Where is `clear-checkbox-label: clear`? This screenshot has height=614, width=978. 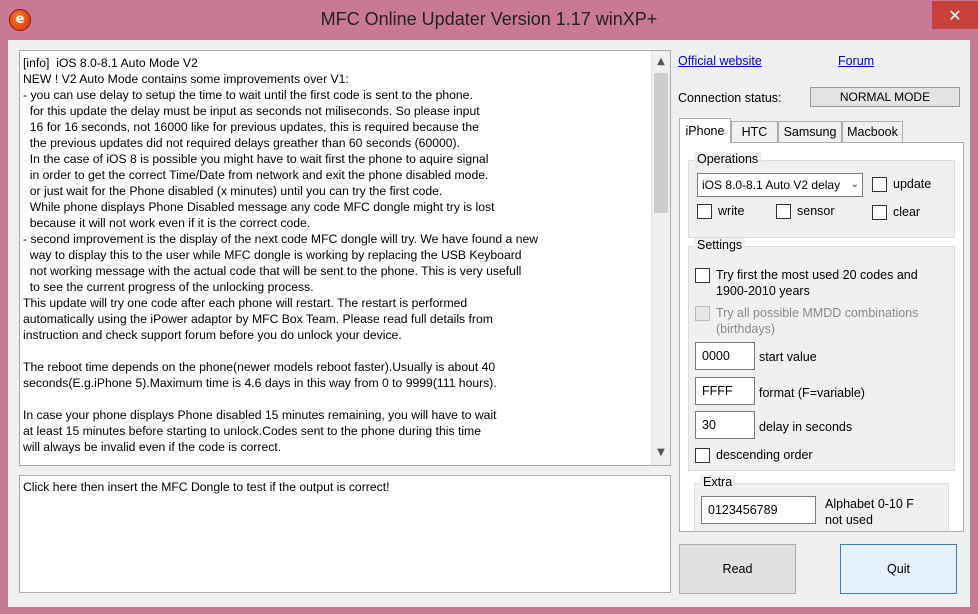 clear-checkbox-label: clear is located at coordinates (907, 212).